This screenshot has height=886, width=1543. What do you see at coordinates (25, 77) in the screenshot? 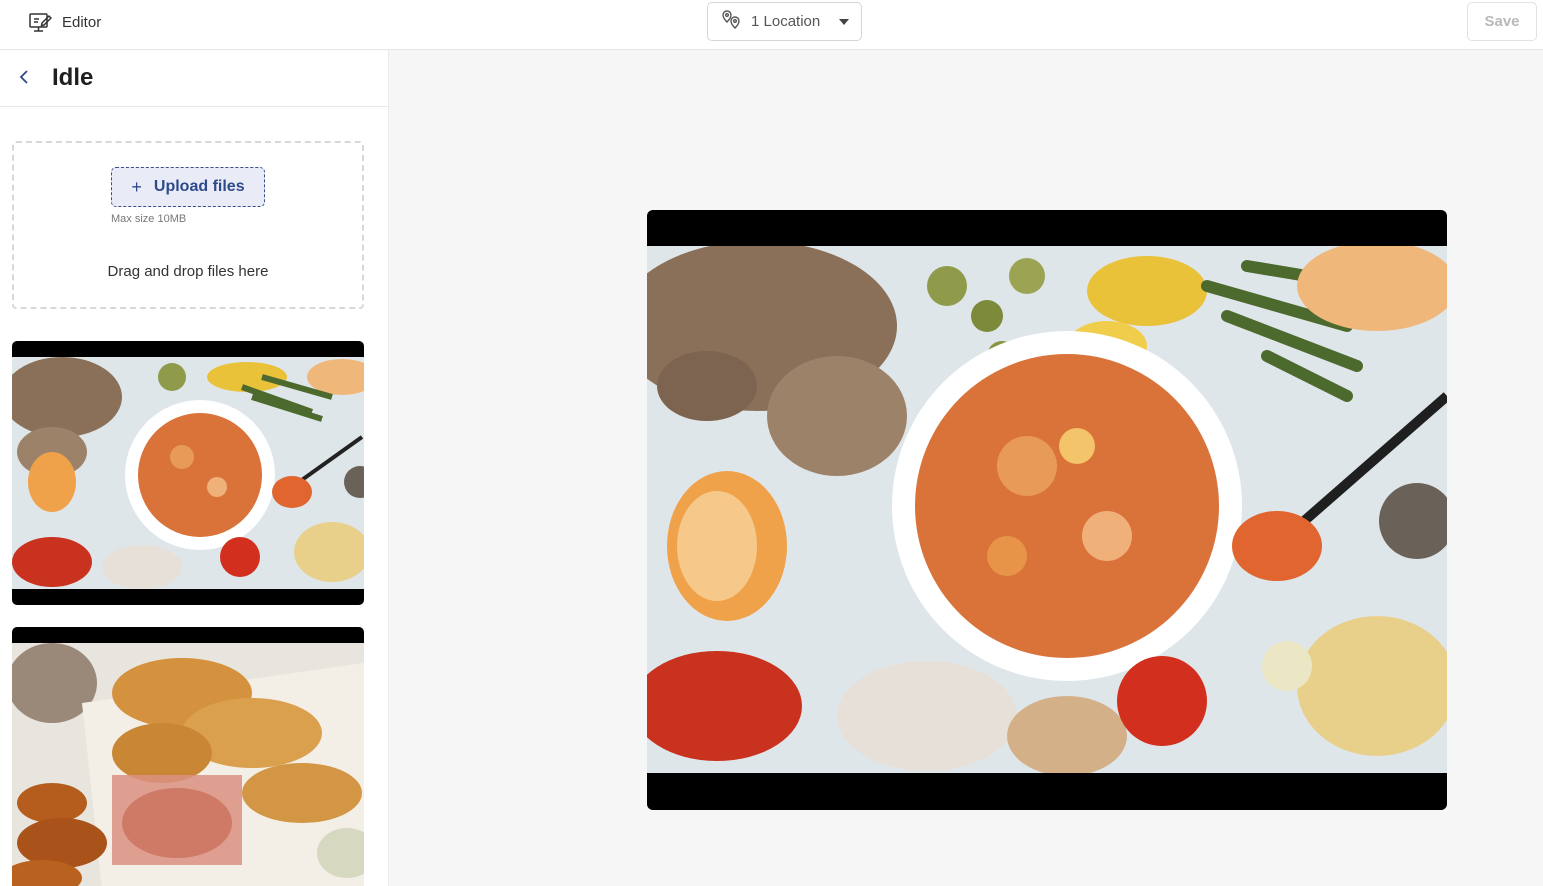
I see `back-chevron-icon` at bounding box center [25, 77].